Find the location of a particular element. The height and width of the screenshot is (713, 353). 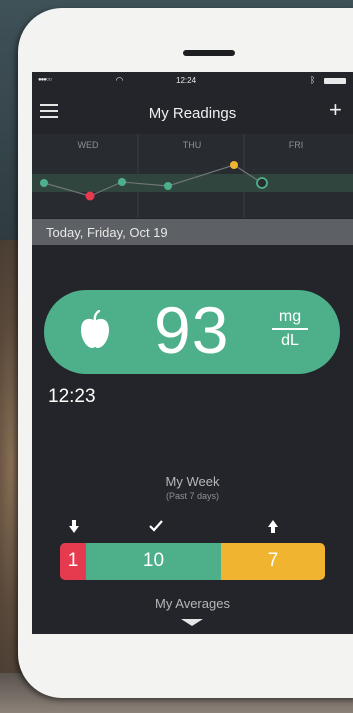

bluetooth-icon: ᛒ is located at coordinates (313, 80).